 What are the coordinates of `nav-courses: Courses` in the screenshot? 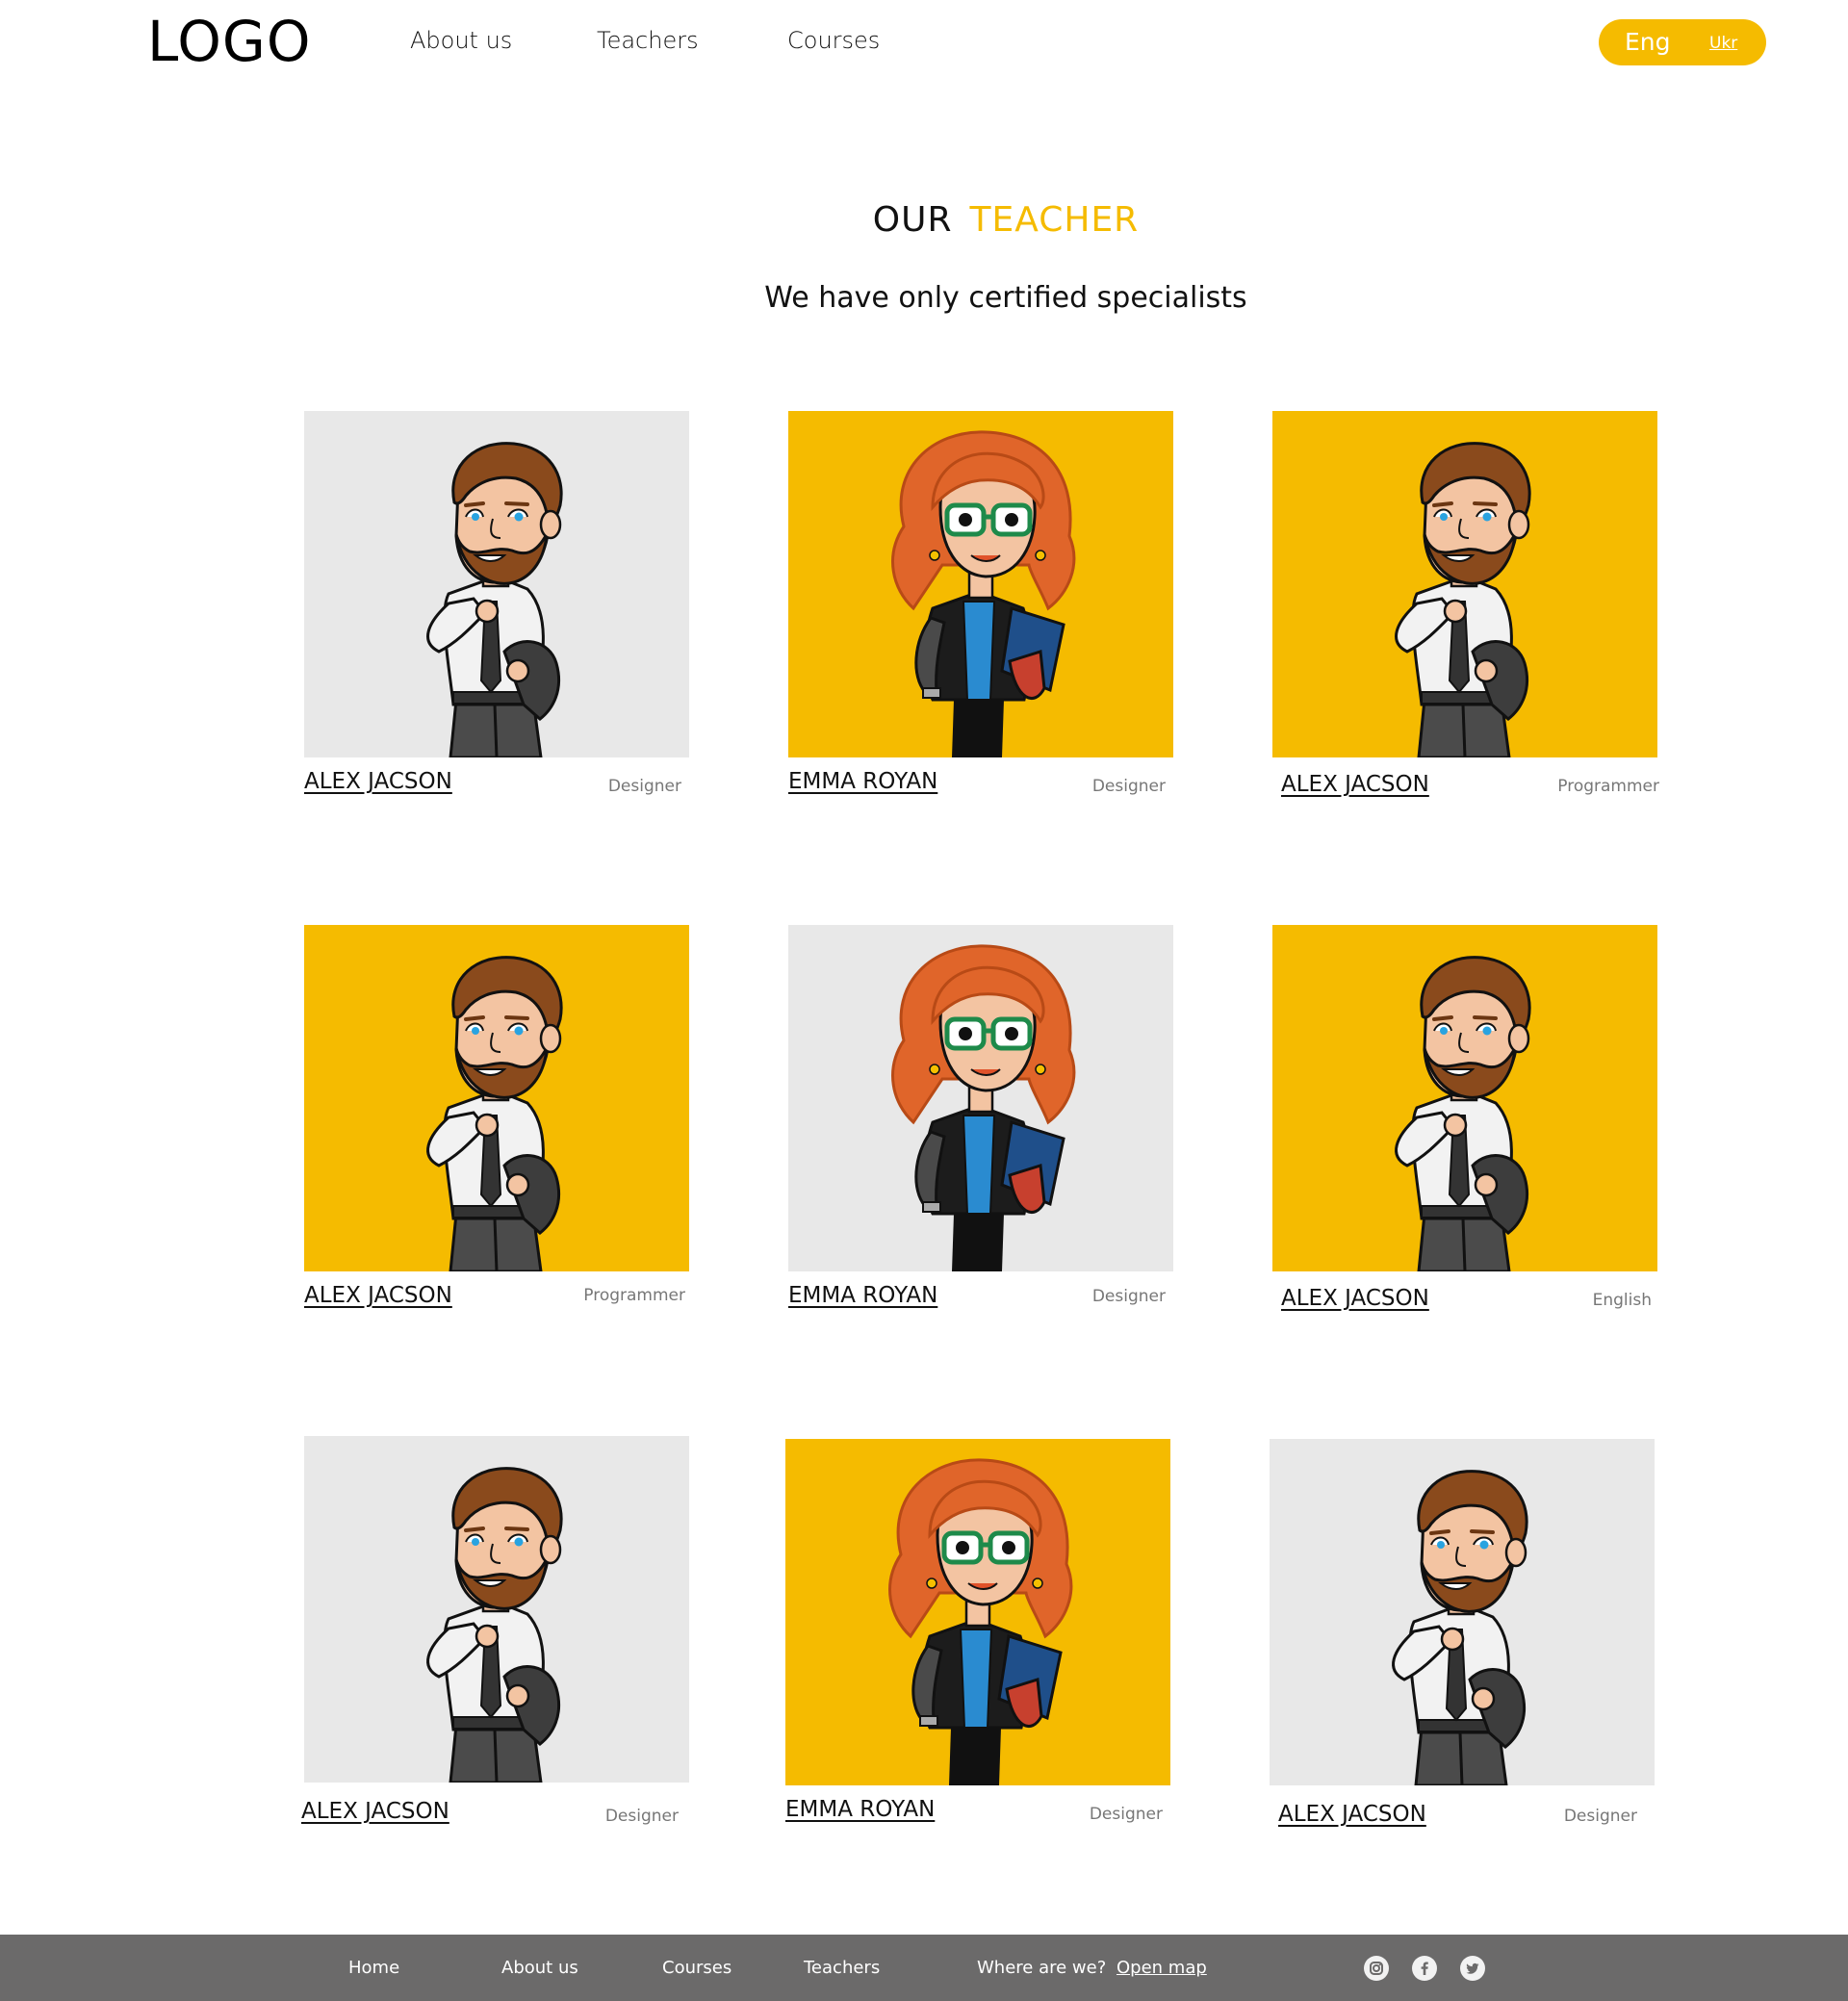 It's located at (833, 40).